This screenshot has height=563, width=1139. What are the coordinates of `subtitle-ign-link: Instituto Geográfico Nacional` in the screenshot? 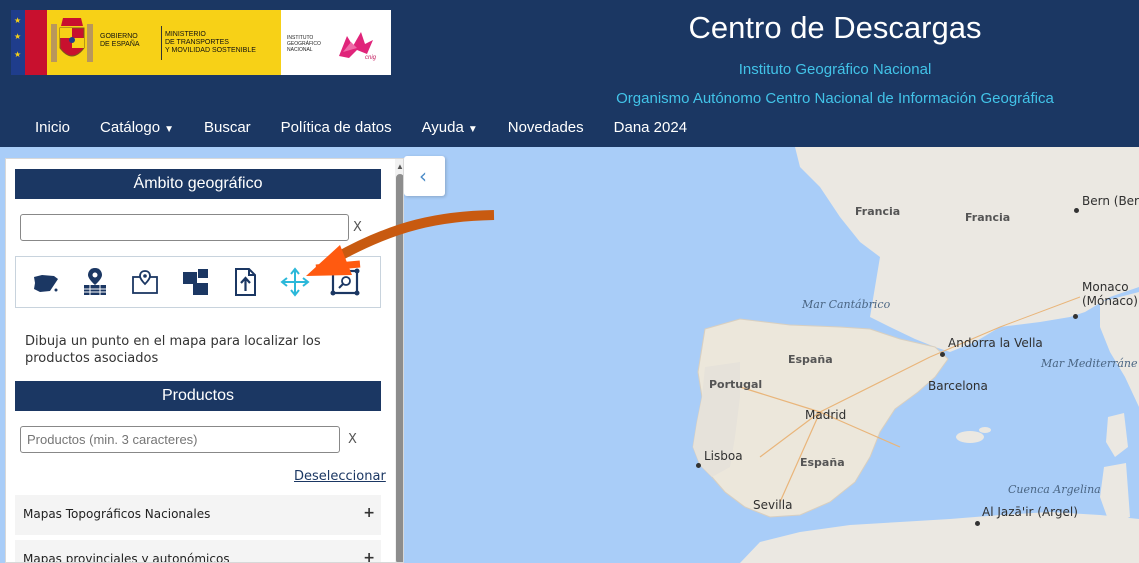 It's located at (835, 69).